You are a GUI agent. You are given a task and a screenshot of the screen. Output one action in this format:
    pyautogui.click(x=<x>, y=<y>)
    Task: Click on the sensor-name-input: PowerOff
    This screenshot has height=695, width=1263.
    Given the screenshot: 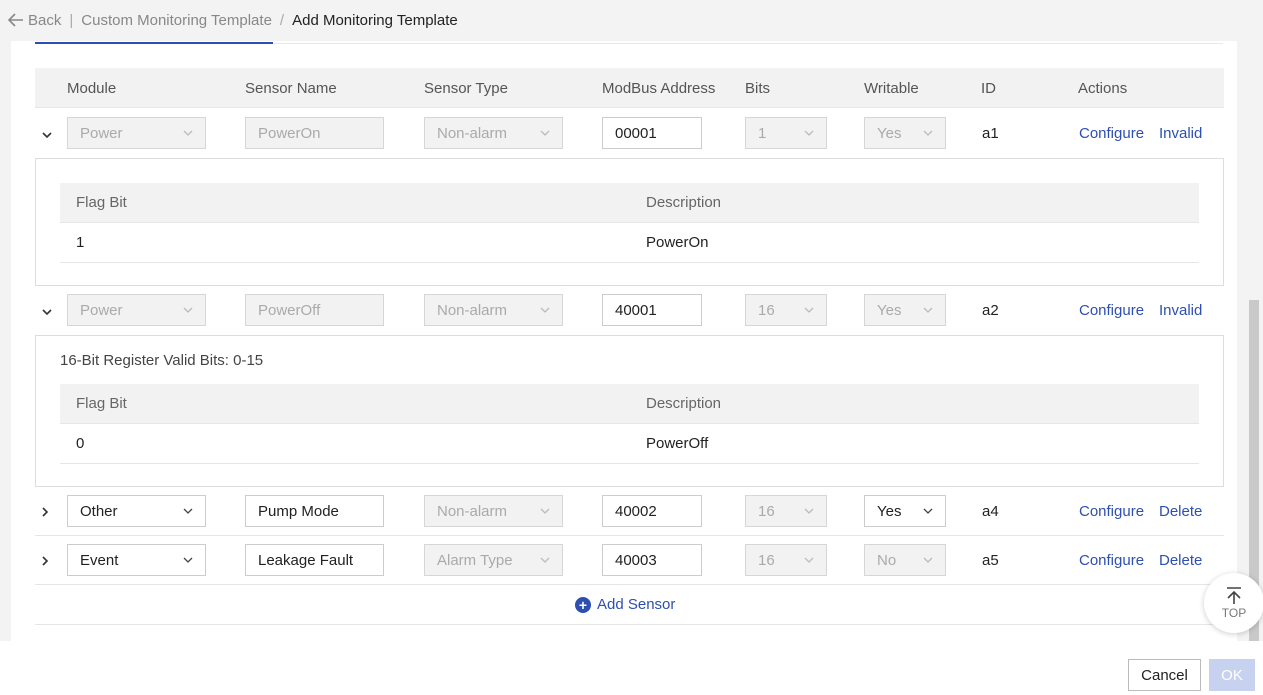 What is the action you would take?
    pyautogui.click(x=314, y=310)
    